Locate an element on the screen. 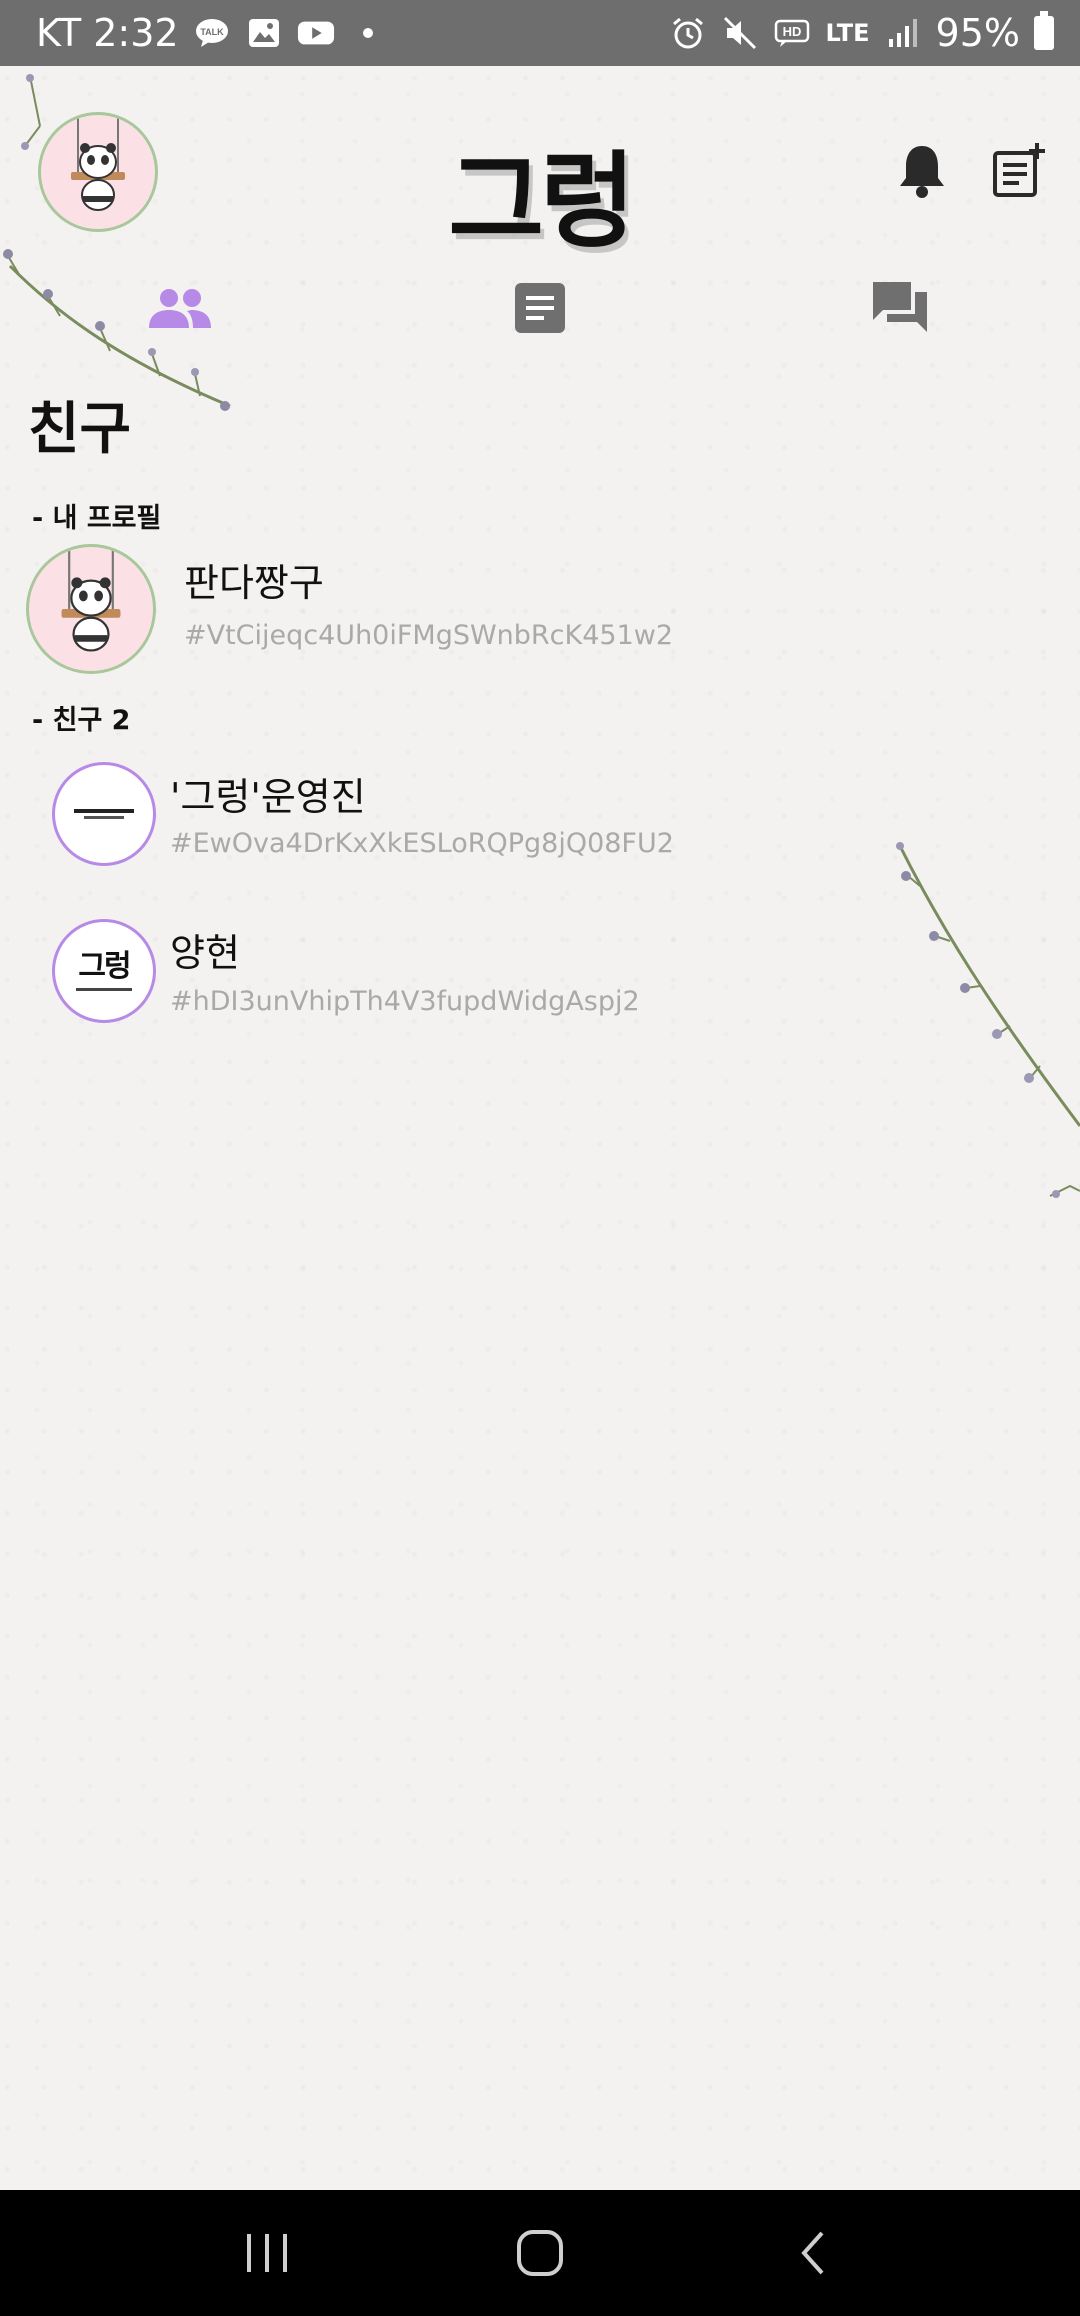  panda-avatar-image is located at coordinates (91, 609).